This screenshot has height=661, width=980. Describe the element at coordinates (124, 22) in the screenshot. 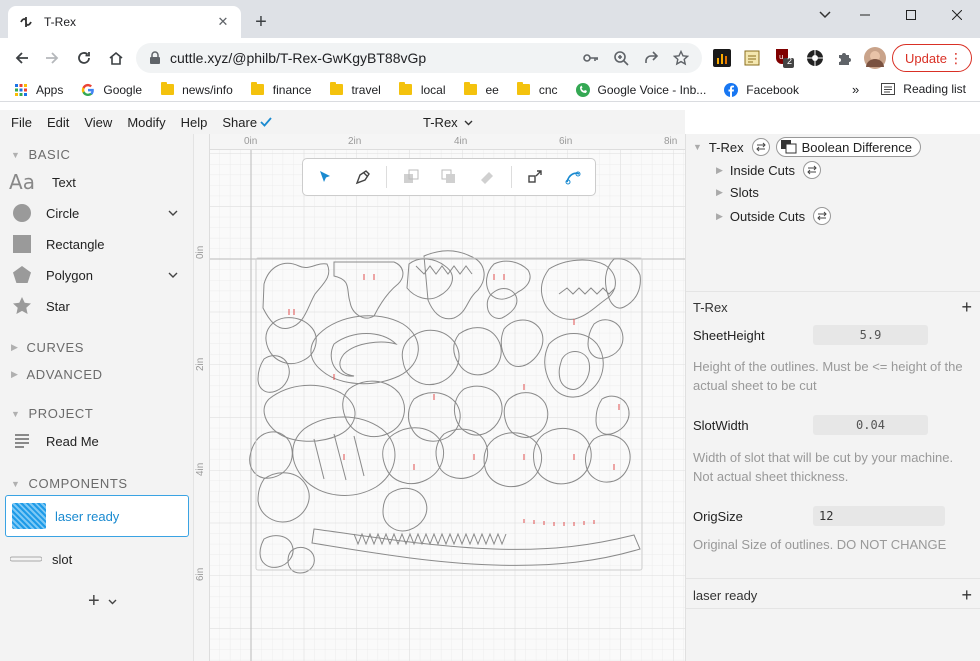

I see `browser-tab: T-Rex ✕` at that location.